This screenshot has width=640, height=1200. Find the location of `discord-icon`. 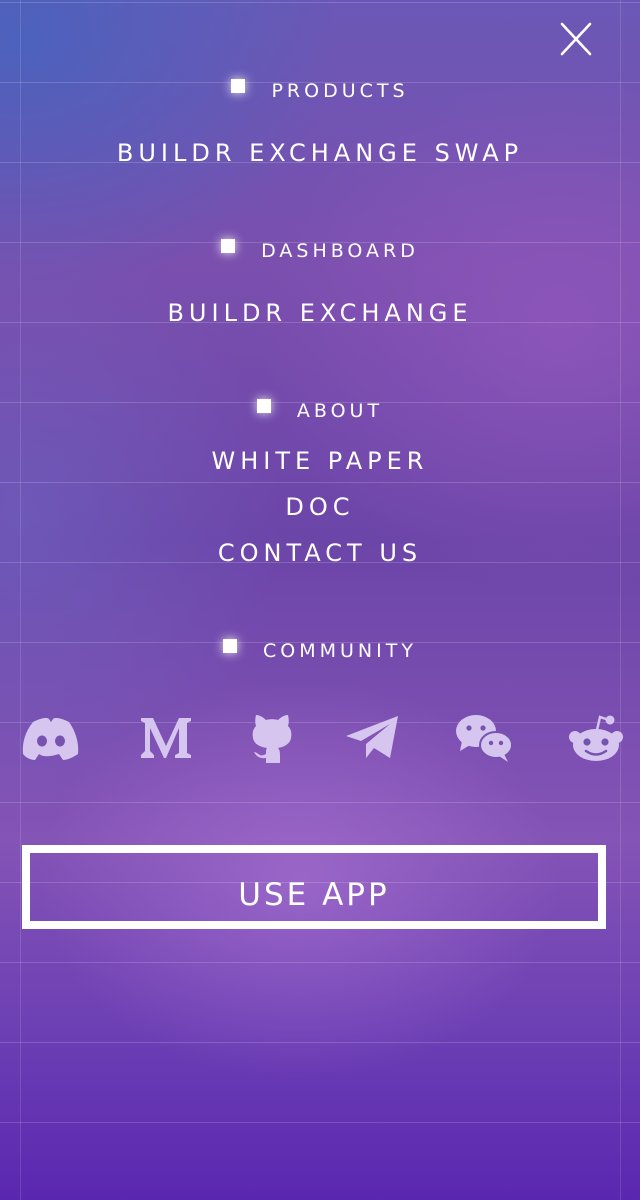

discord-icon is located at coordinates (50, 739).